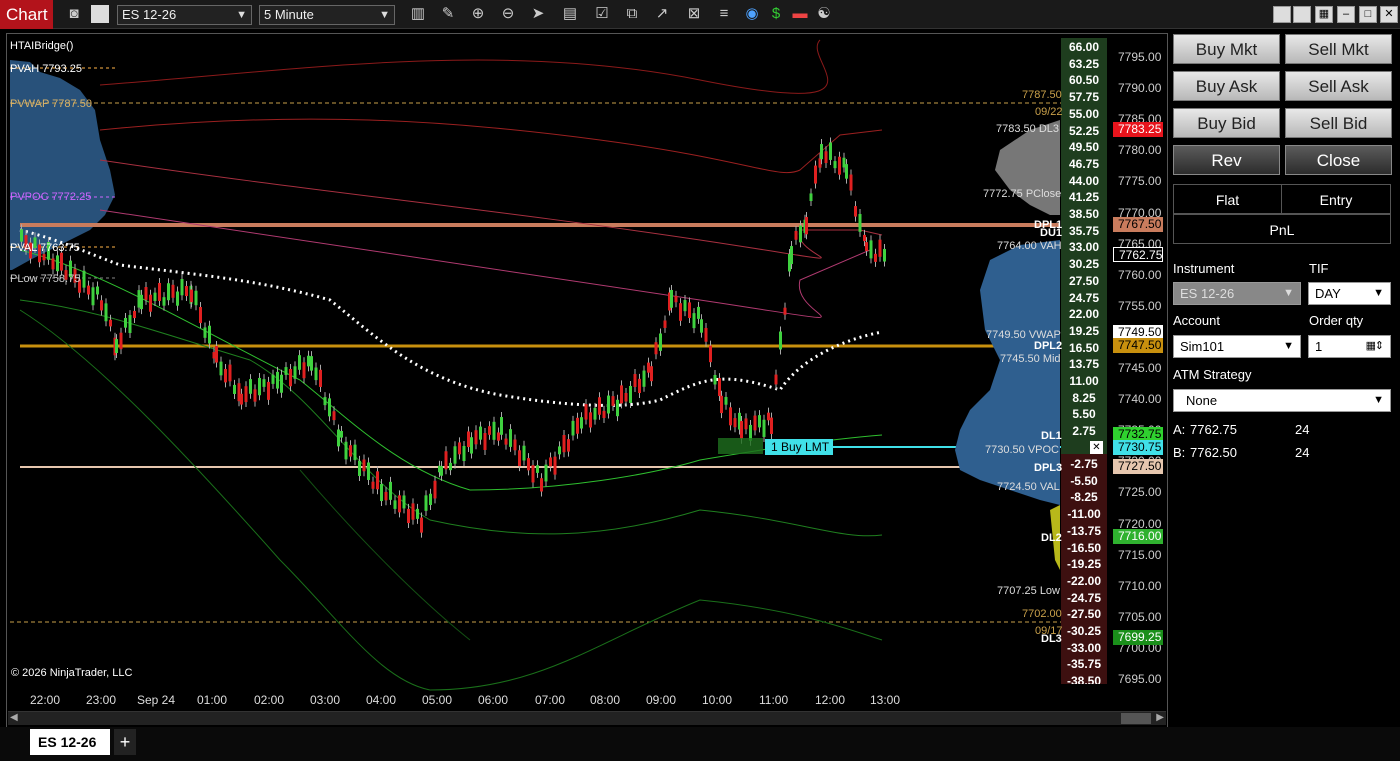 The width and height of the screenshot is (1400, 761). I want to click on copyright-text: © 2026 NinjaTrader, LLC, so click(72, 673).